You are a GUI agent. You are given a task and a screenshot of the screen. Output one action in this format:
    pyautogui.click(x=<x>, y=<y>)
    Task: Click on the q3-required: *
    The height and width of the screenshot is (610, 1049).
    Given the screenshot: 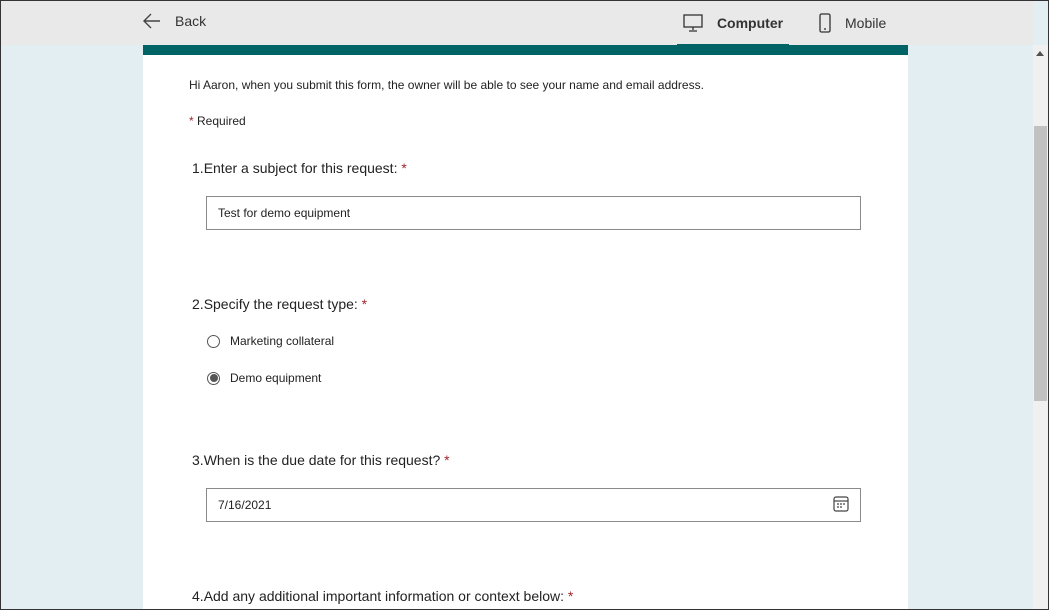 What is the action you would take?
    pyautogui.click(x=447, y=460)
    